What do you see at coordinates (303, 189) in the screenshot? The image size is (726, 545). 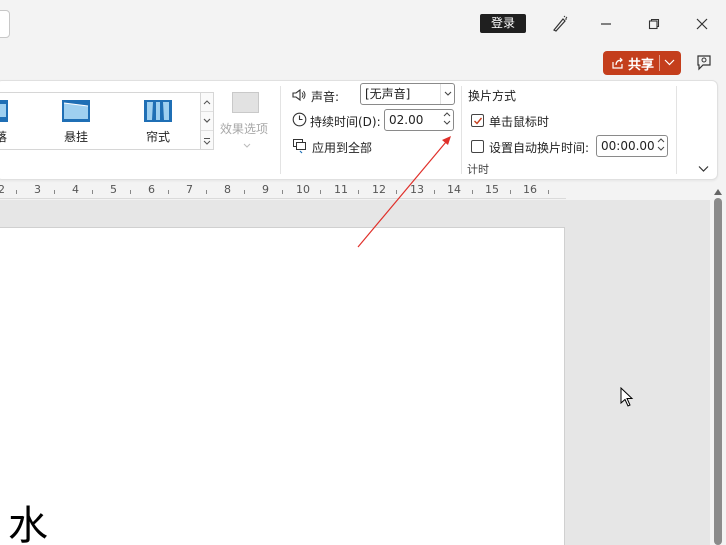 I see `ruler-label: 10` at bounding box center [303, 189].